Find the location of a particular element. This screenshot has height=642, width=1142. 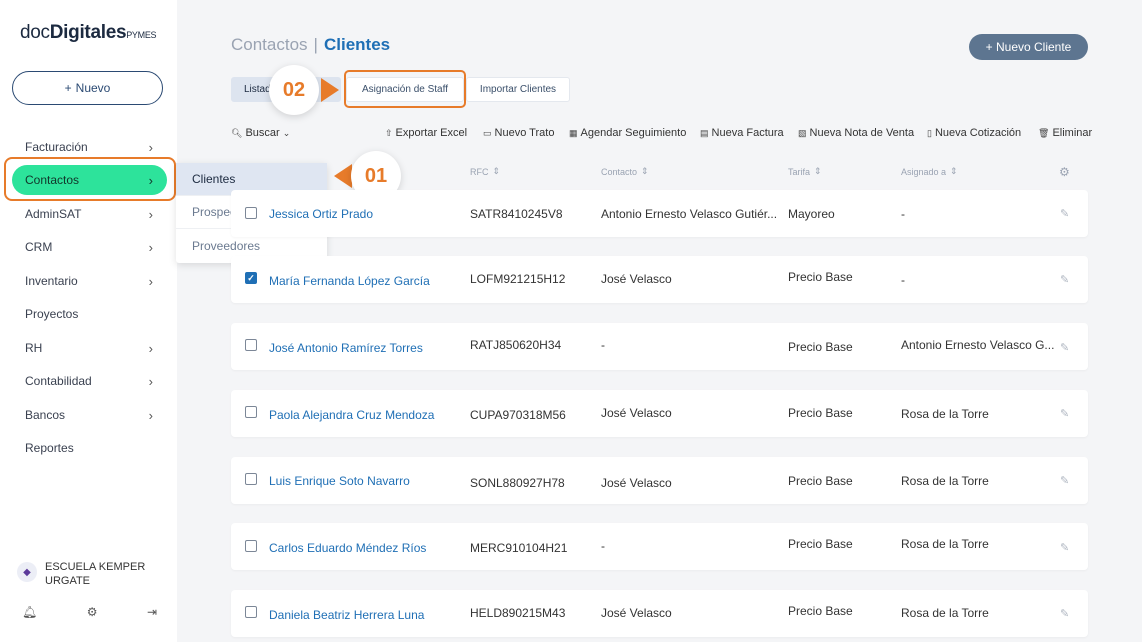

logo-text-pymes: PYMES is located at coordinates (141, 35).